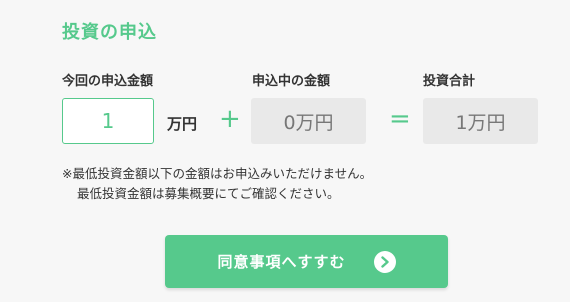 Image resolution: width=570 pixels, height=302 pixels. Describe the element at coordinates (308, 121) in the screenshot. I see `currently-applying-value: 0万円` at that location.